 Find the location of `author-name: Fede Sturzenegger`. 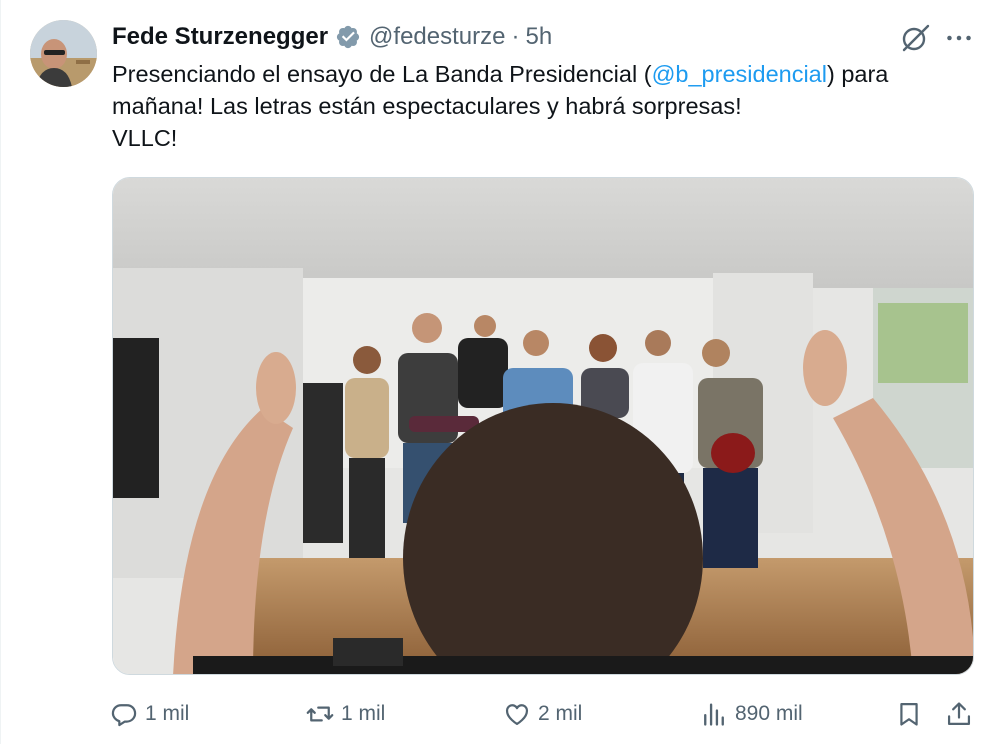

author-name: Fede Sturzenegger is located at coordinates (220, 37).